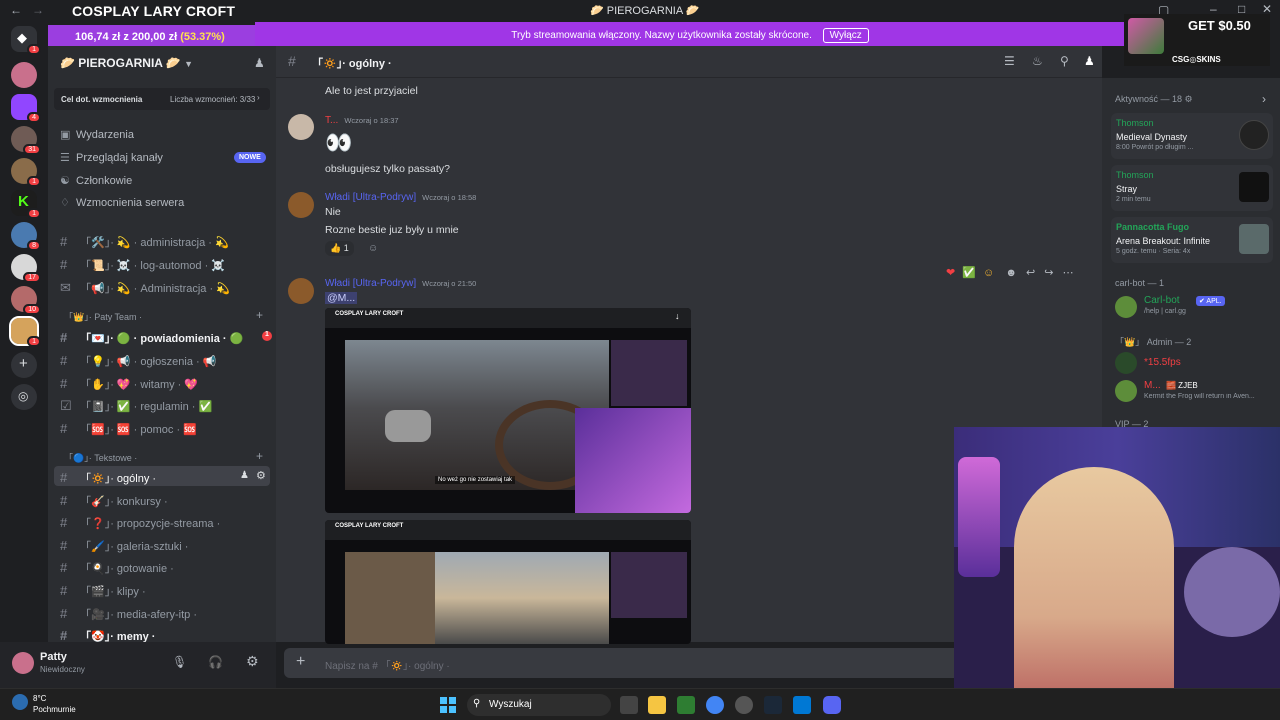 Image resolution: width=1280 pixels, height=720 pixels. Describe the element at coordinates (162, 263) in the screenshot. I see `channel-log-automod: # 「📜」· ☠️ · log-automod · ☠️` at that location.